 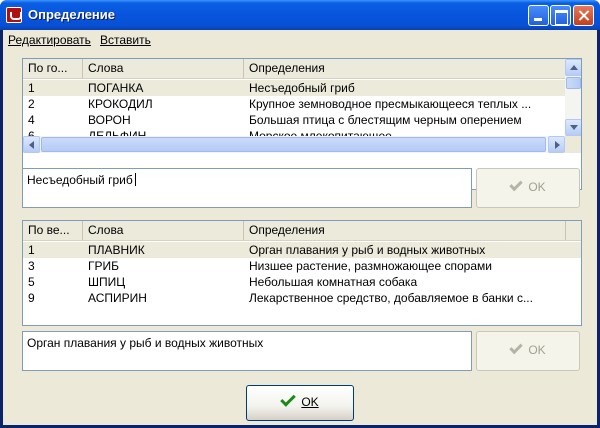 What do you see at coordinates (300, 15) in the screenshot?
I see `title-bar: Определение` at bounding box center [300, 15].